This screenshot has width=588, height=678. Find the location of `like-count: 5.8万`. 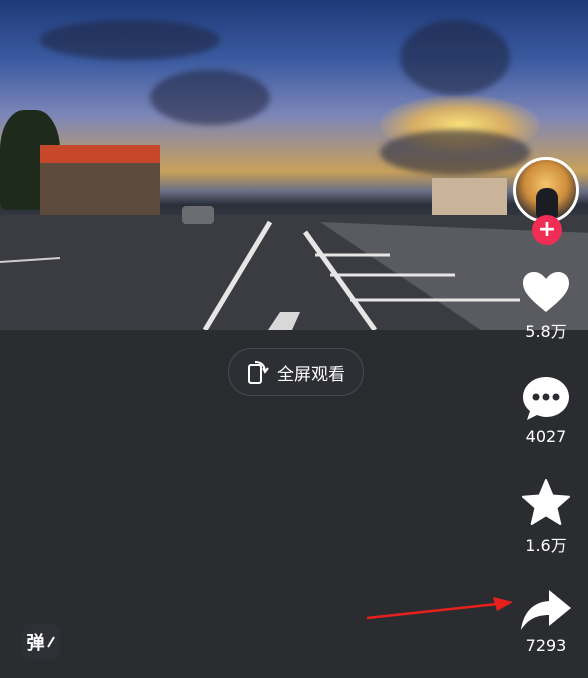

like-count: 5.8万 is located at coordinates (546, 331).